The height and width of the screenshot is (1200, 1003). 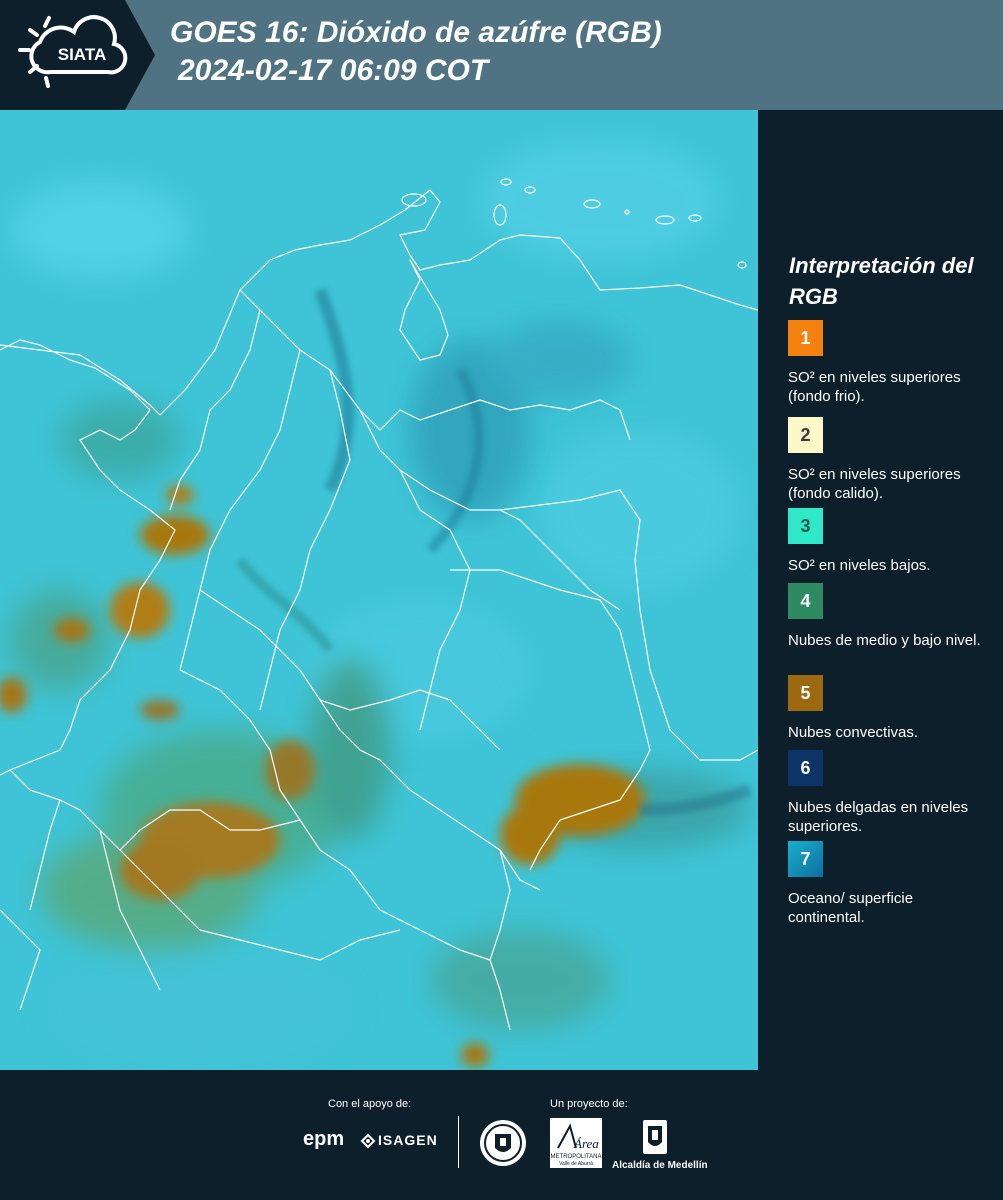 I want to click on project-label: Un proyecto de:, so click(x=589, y=1104).